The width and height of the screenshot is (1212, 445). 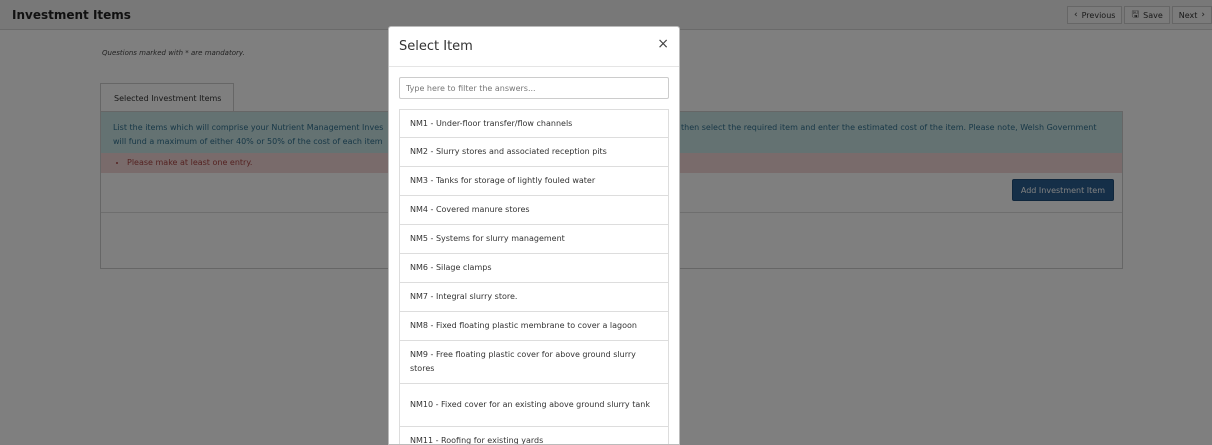 What do you see at coordinates (436, 46) in the screenshot?
I see `modal-title: Select Item` at bounding box center [436, 46].